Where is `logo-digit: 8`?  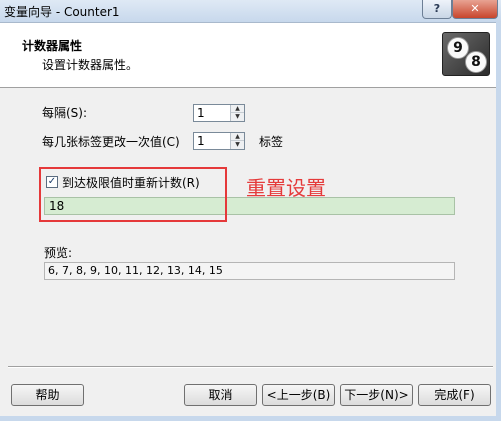 logo-digit: 8 is located at coordinates (476, 62).